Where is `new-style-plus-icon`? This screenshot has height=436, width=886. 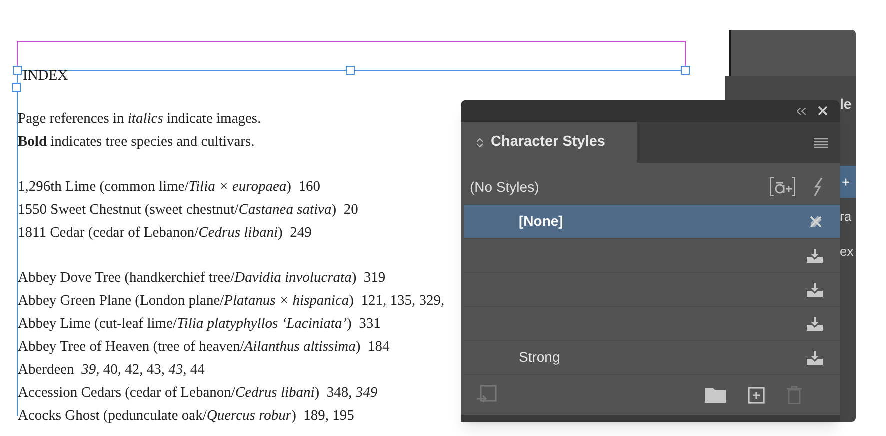 new-style-plus-icon is located at coordinates (756, 395).